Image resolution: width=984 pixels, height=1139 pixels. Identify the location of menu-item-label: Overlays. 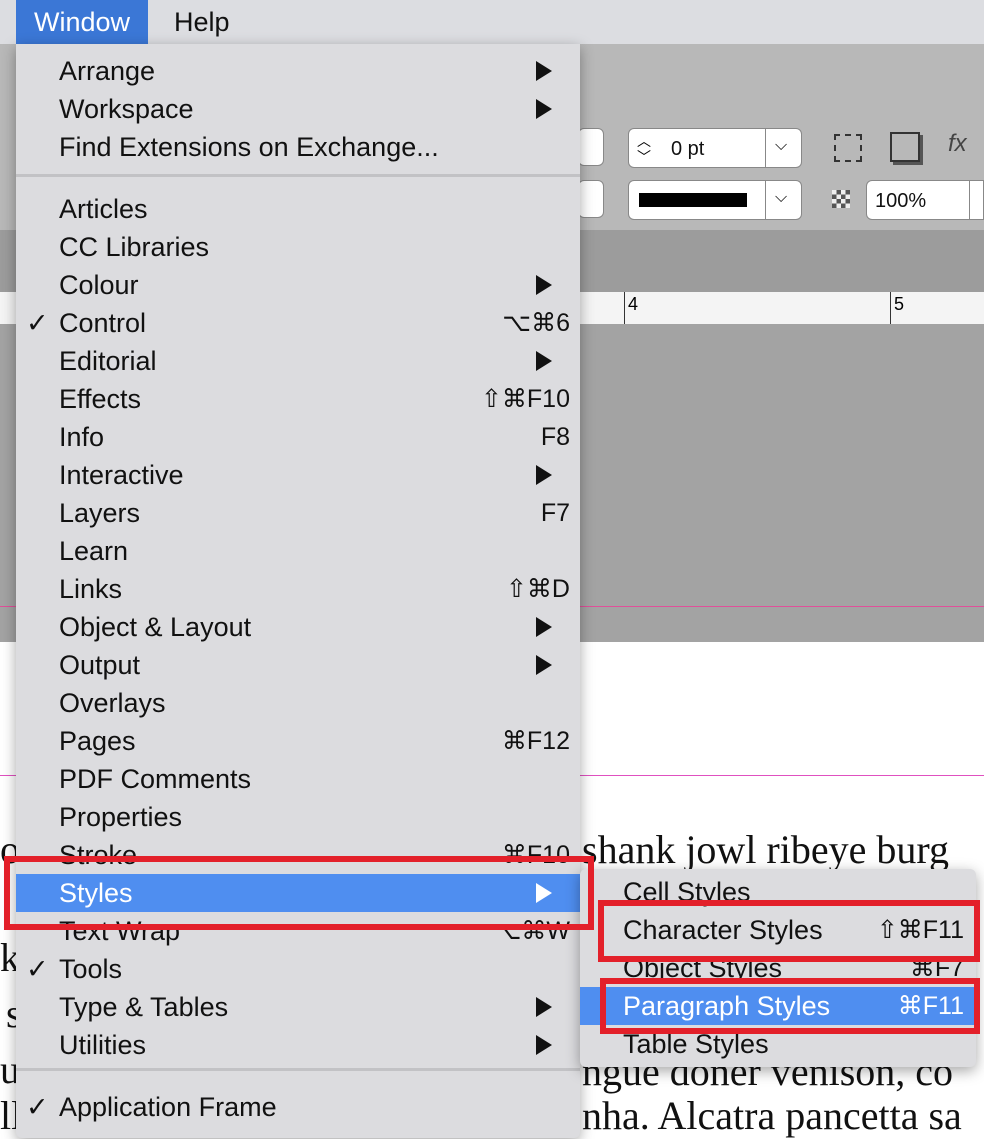
(112, 703).